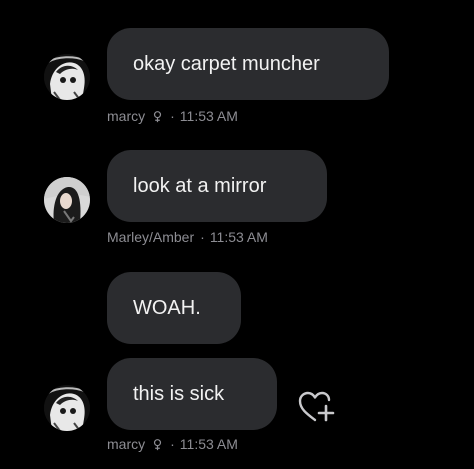  I want to click on add-reaction-button, so click(317, 408).